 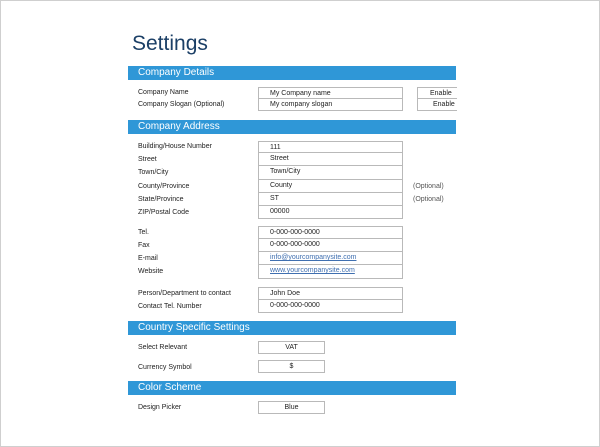 I want to click on select-relevant-label: Select Relevant, so click(x=163, y=347).